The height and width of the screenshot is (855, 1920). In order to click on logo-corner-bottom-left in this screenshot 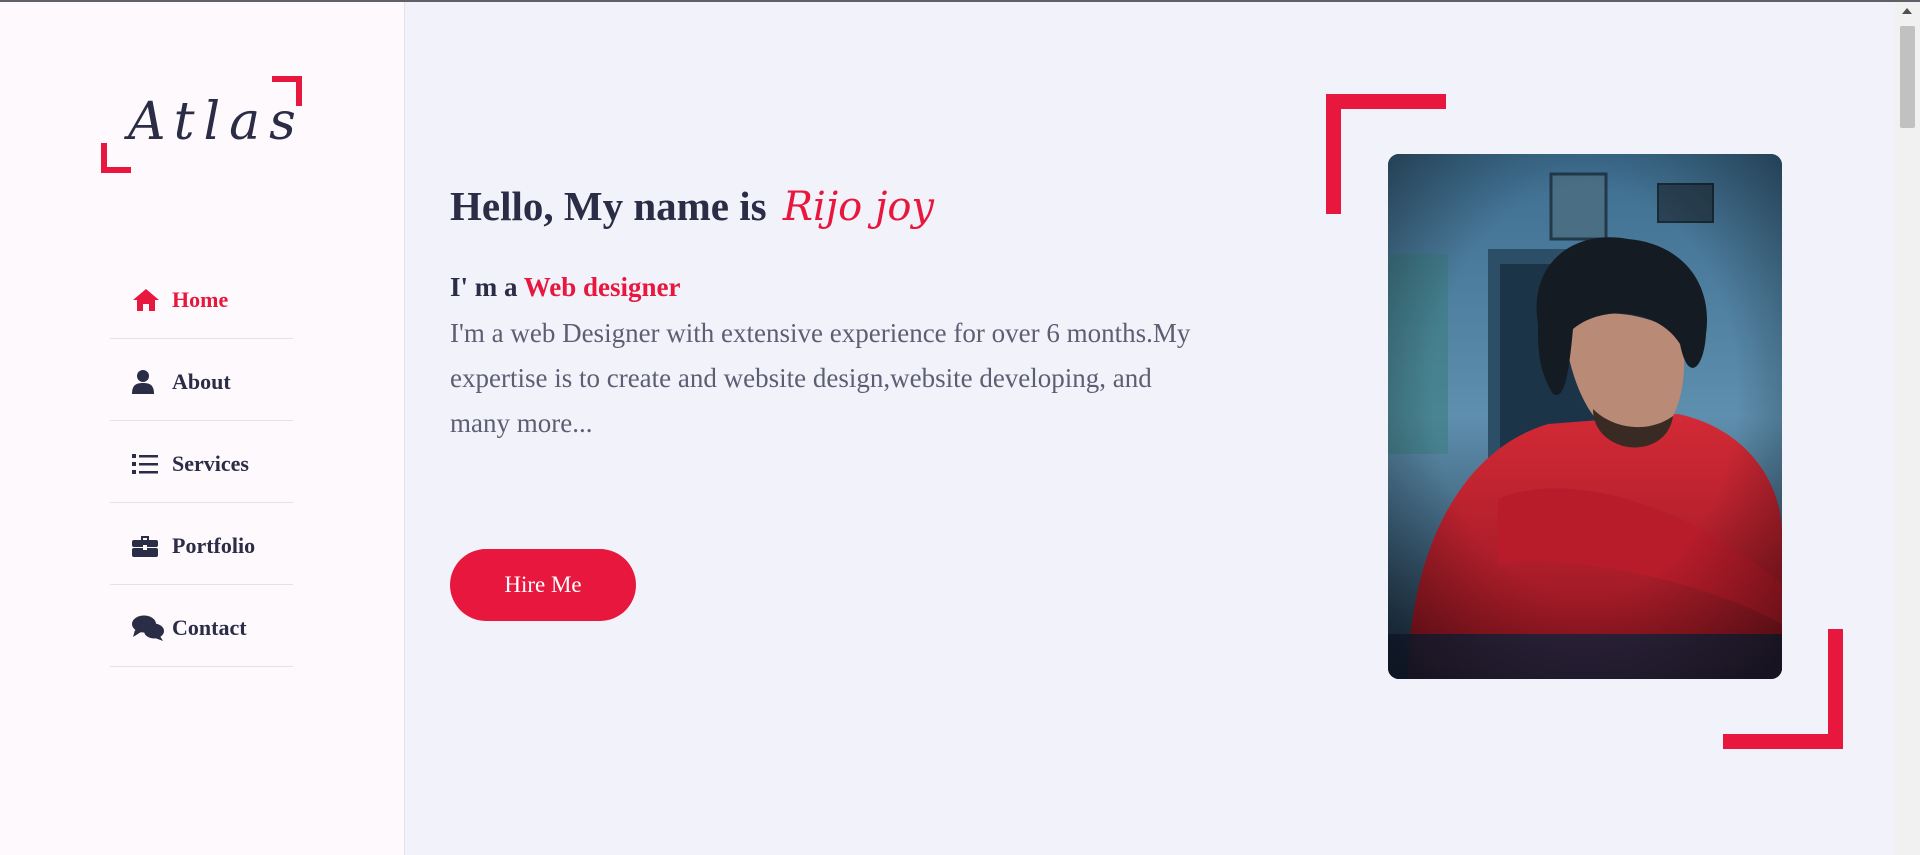, I will do `click(116, 158)`.